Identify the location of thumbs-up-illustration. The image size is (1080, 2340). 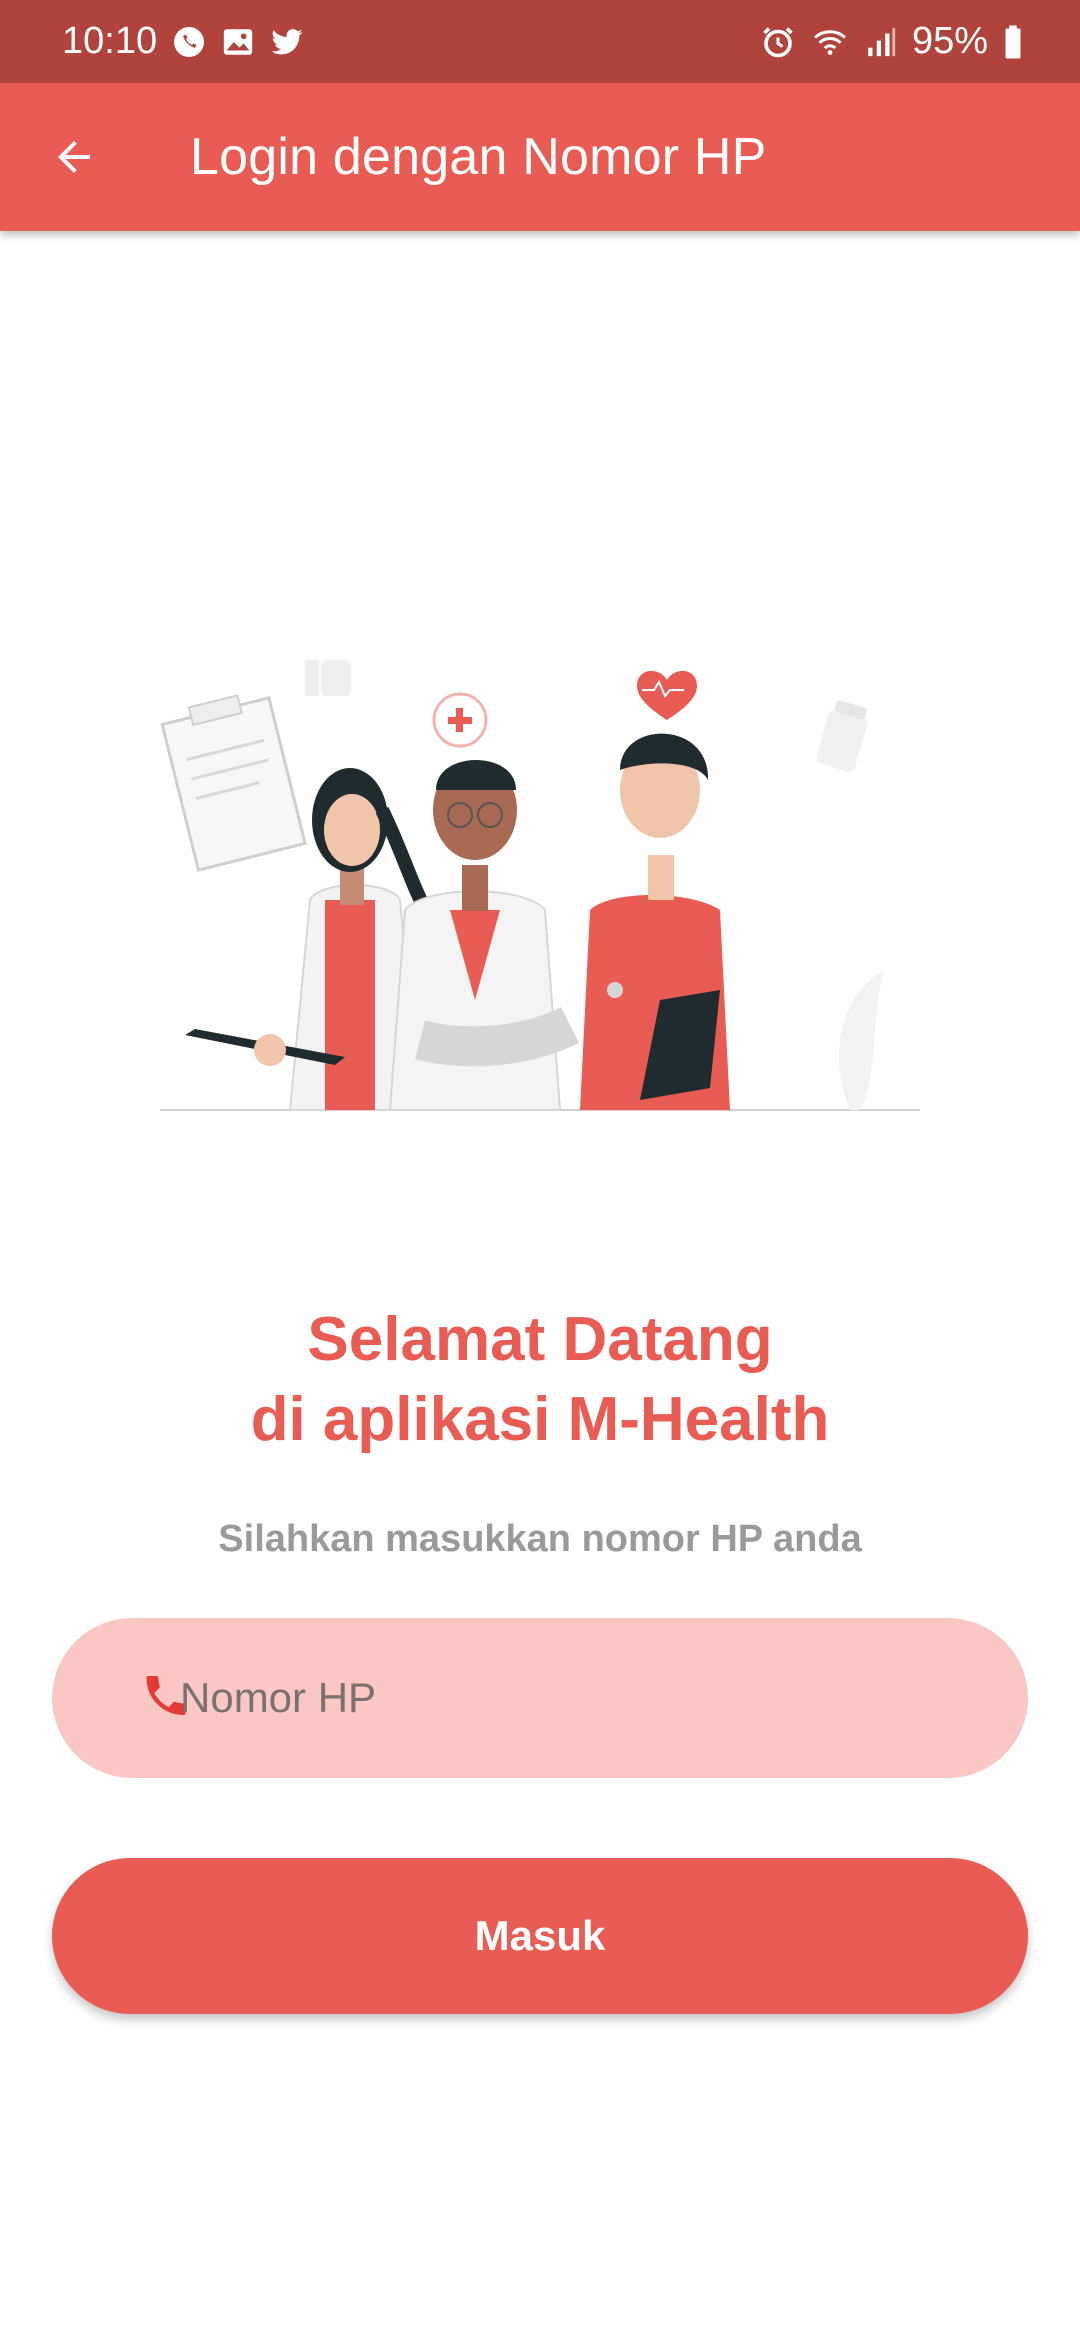
(328, 678).